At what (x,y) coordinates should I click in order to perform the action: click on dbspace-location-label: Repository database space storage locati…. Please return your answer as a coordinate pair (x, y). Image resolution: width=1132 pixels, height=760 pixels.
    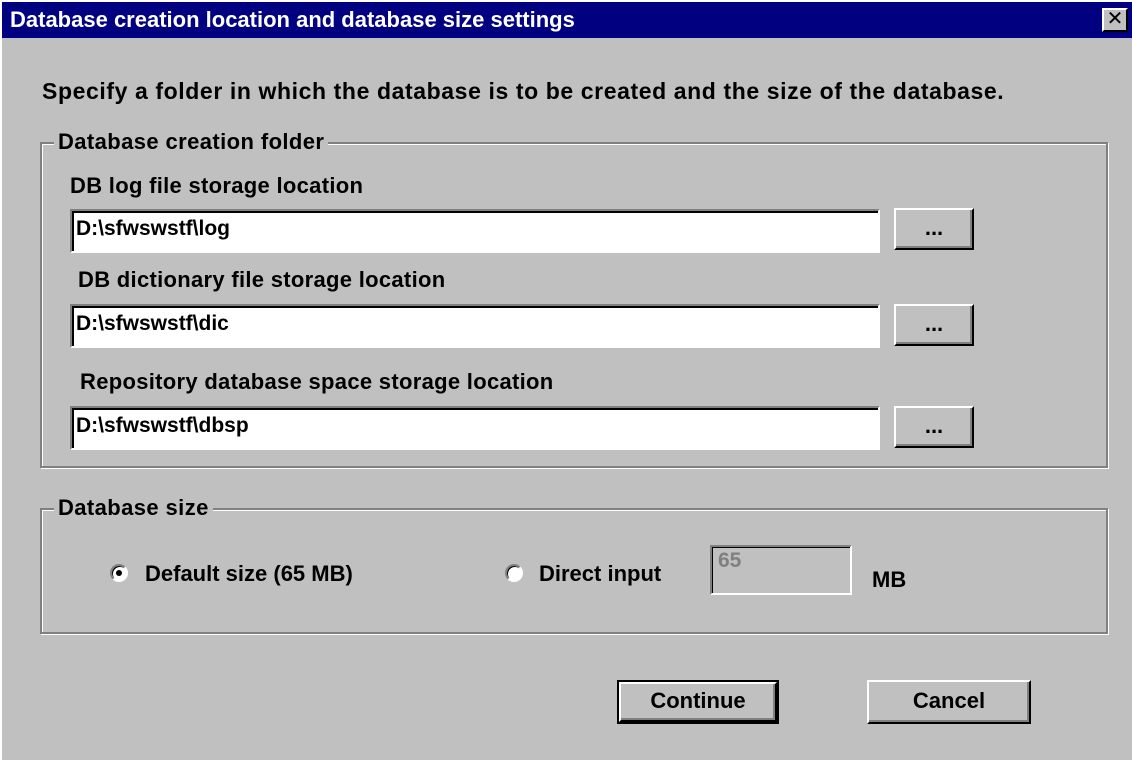
    Looking at the image, I should click on (317, 381).